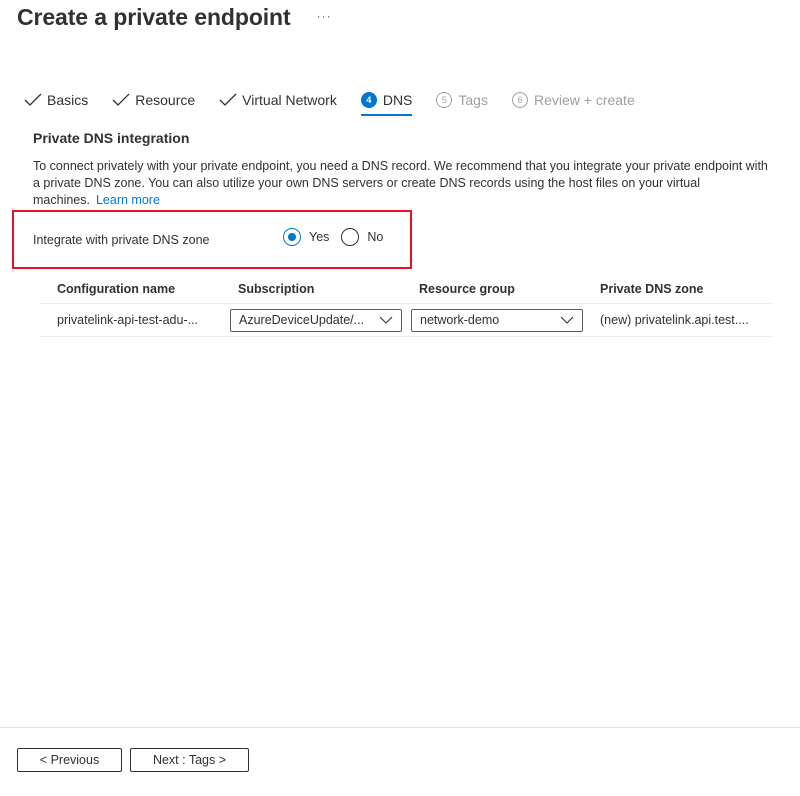  What do you see at coordinates (121, 240) in the screenshot?
I see `integrate-dns-label: Integrate with private DNS zone` at bounding box center [121, 240].